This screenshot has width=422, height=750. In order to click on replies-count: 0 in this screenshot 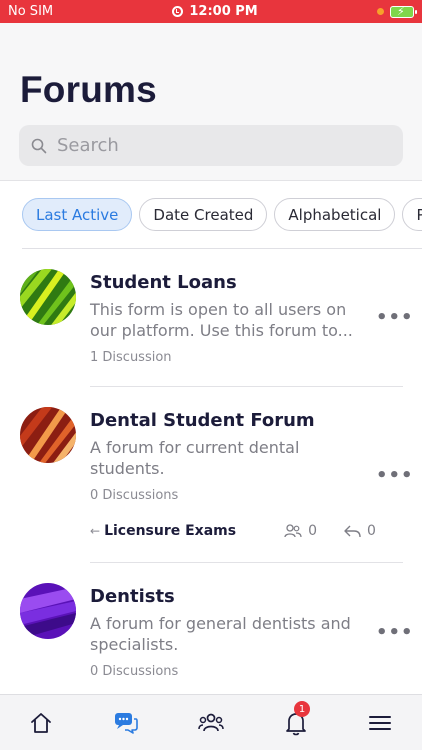, I will do `click(371, 531)`.